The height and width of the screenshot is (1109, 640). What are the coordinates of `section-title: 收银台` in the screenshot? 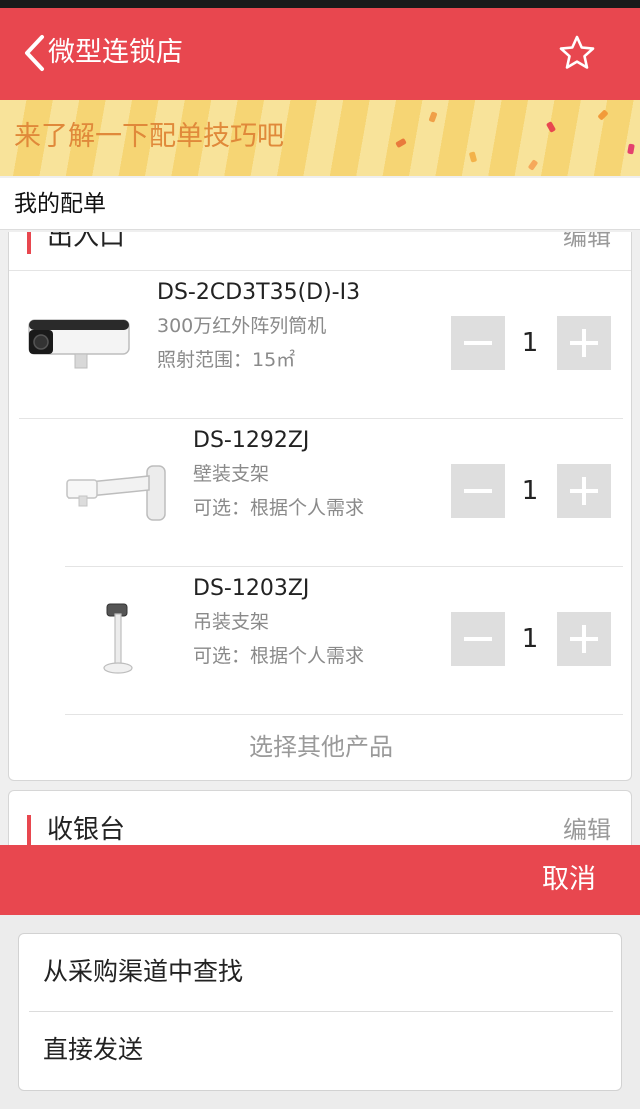 It's located at (86, 830).